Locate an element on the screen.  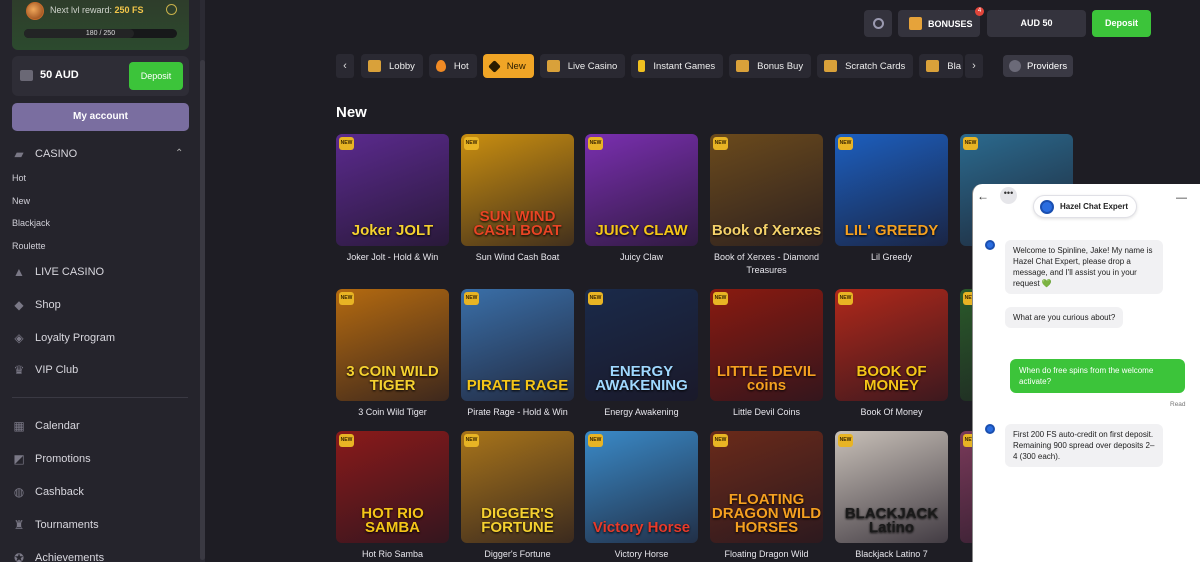
game-title: Victory Horse is located at coordinates (641, 554).